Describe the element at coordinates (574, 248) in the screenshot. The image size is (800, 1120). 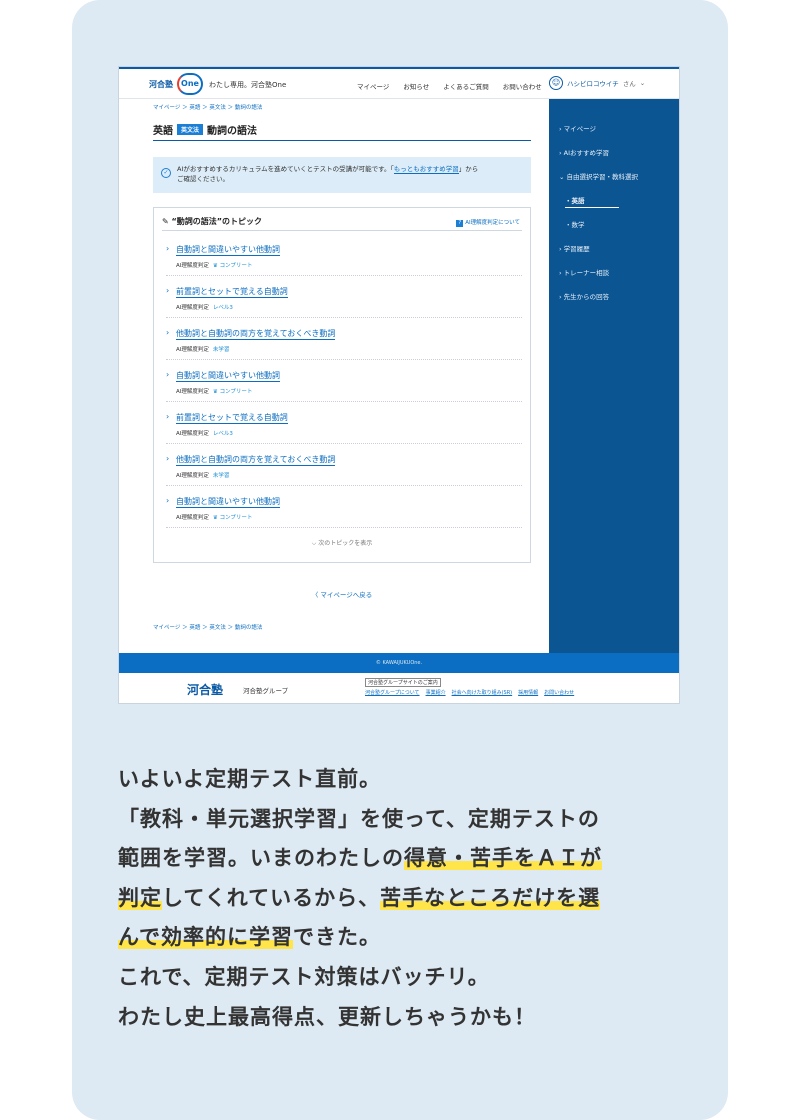
I see `sidebar-item-history: › 学習履歴` at that location.